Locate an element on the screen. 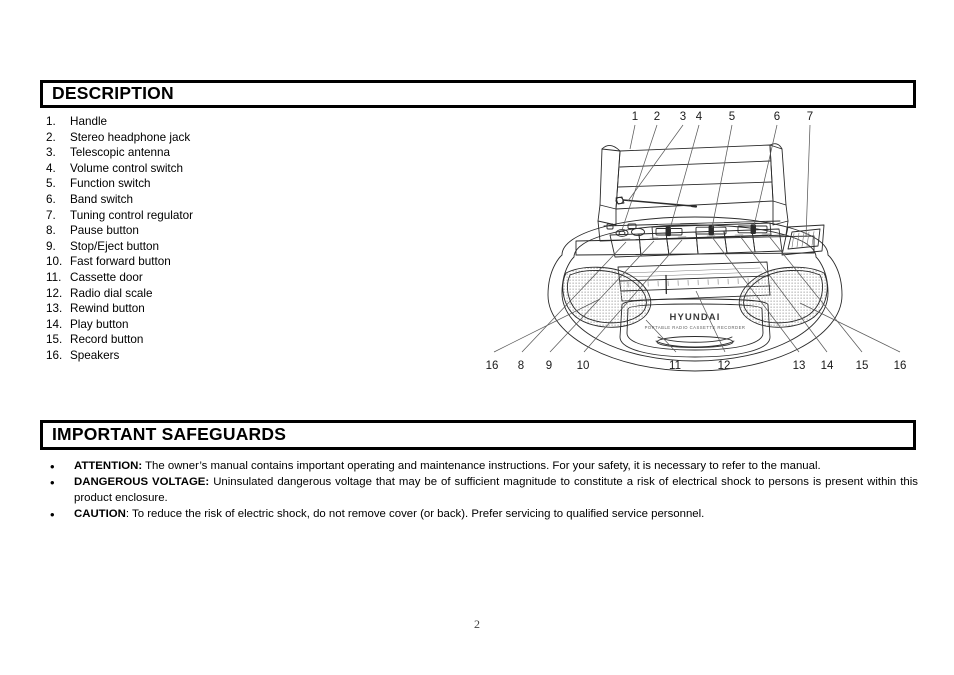  part-number: 15. is located at coordinates (54, 340).